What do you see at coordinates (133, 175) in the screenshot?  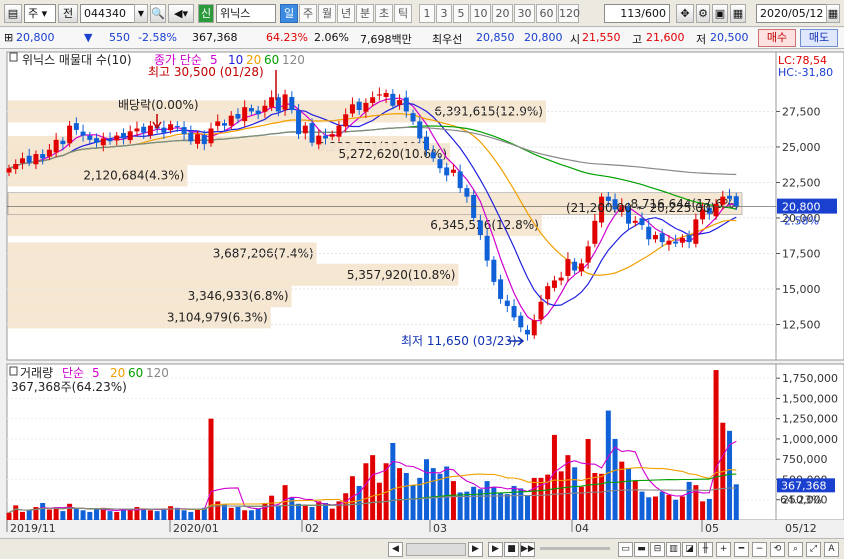 I see `volume-profile-label: 2,120,684(4.3%)` at bounding box center [133, 175].